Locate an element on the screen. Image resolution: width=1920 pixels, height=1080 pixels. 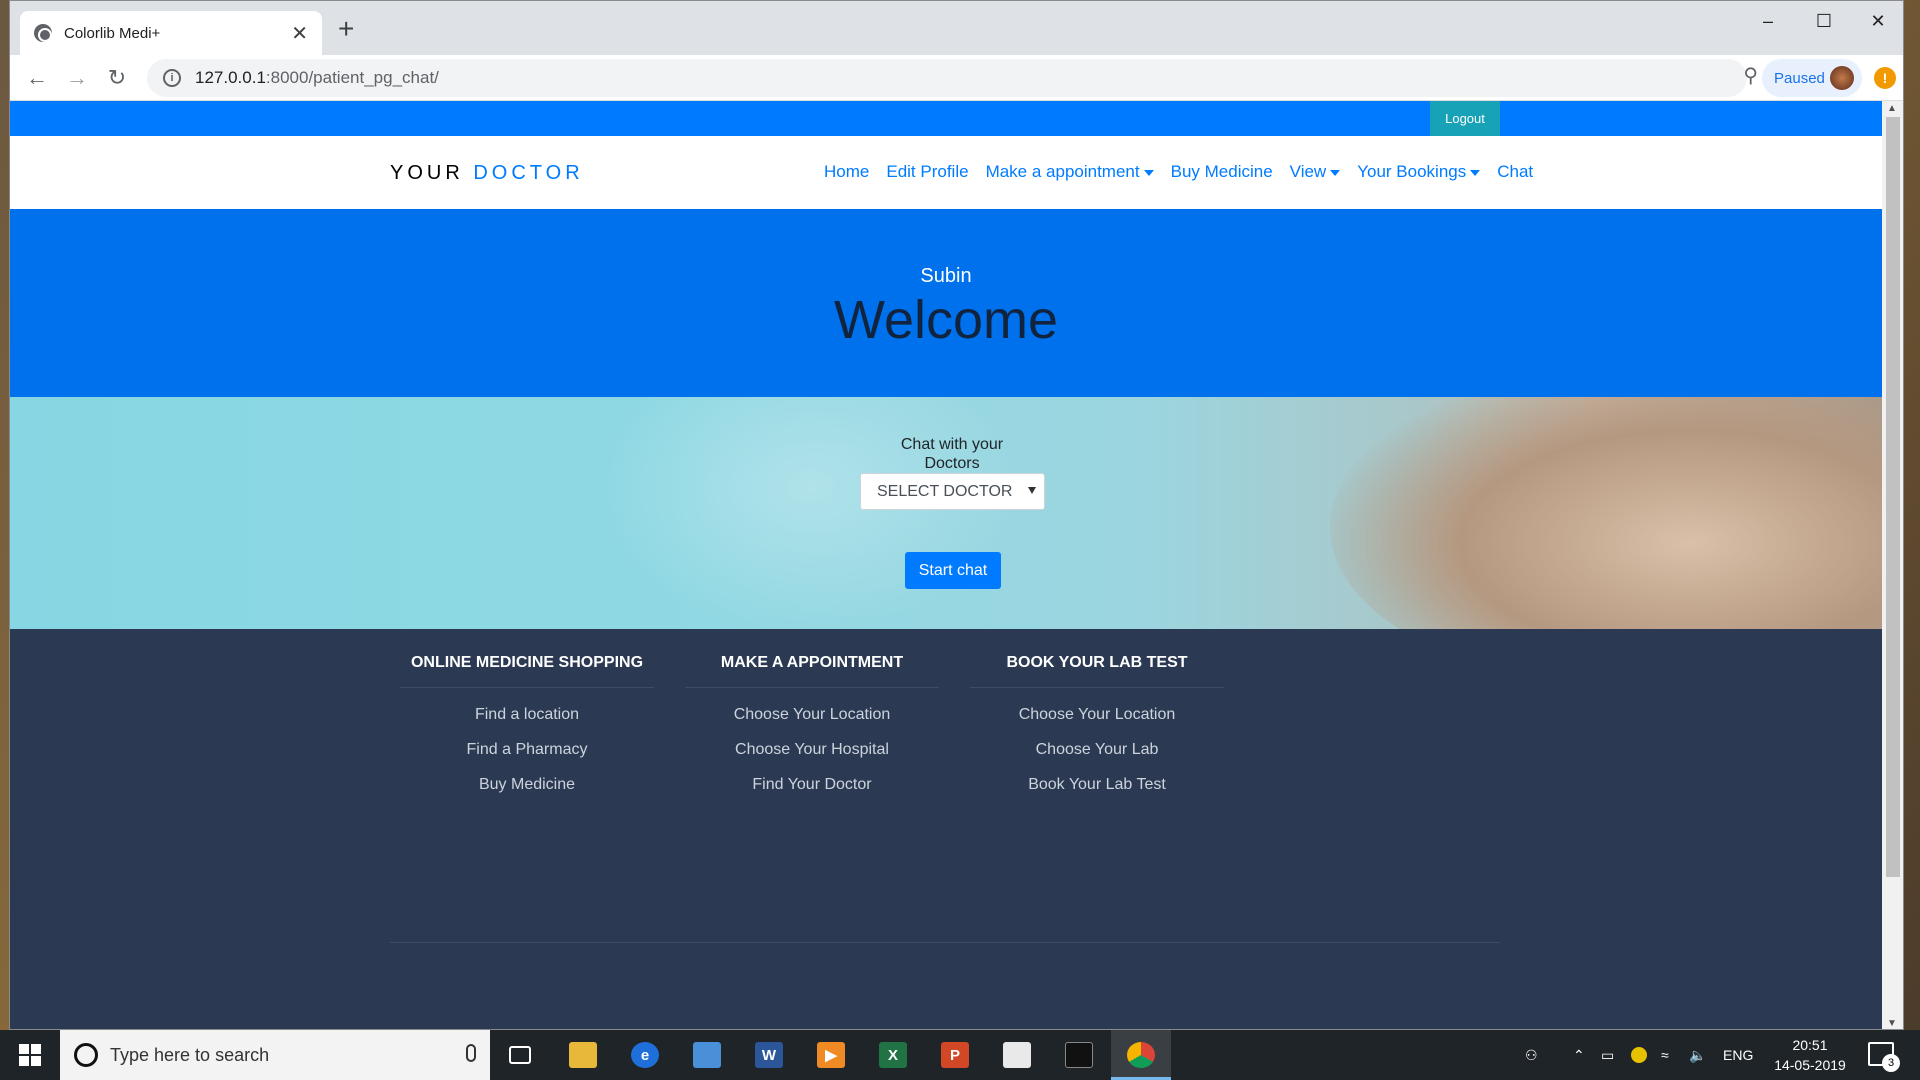
scroll-up-icon: ▲ is located at coordinates (1892, 108).